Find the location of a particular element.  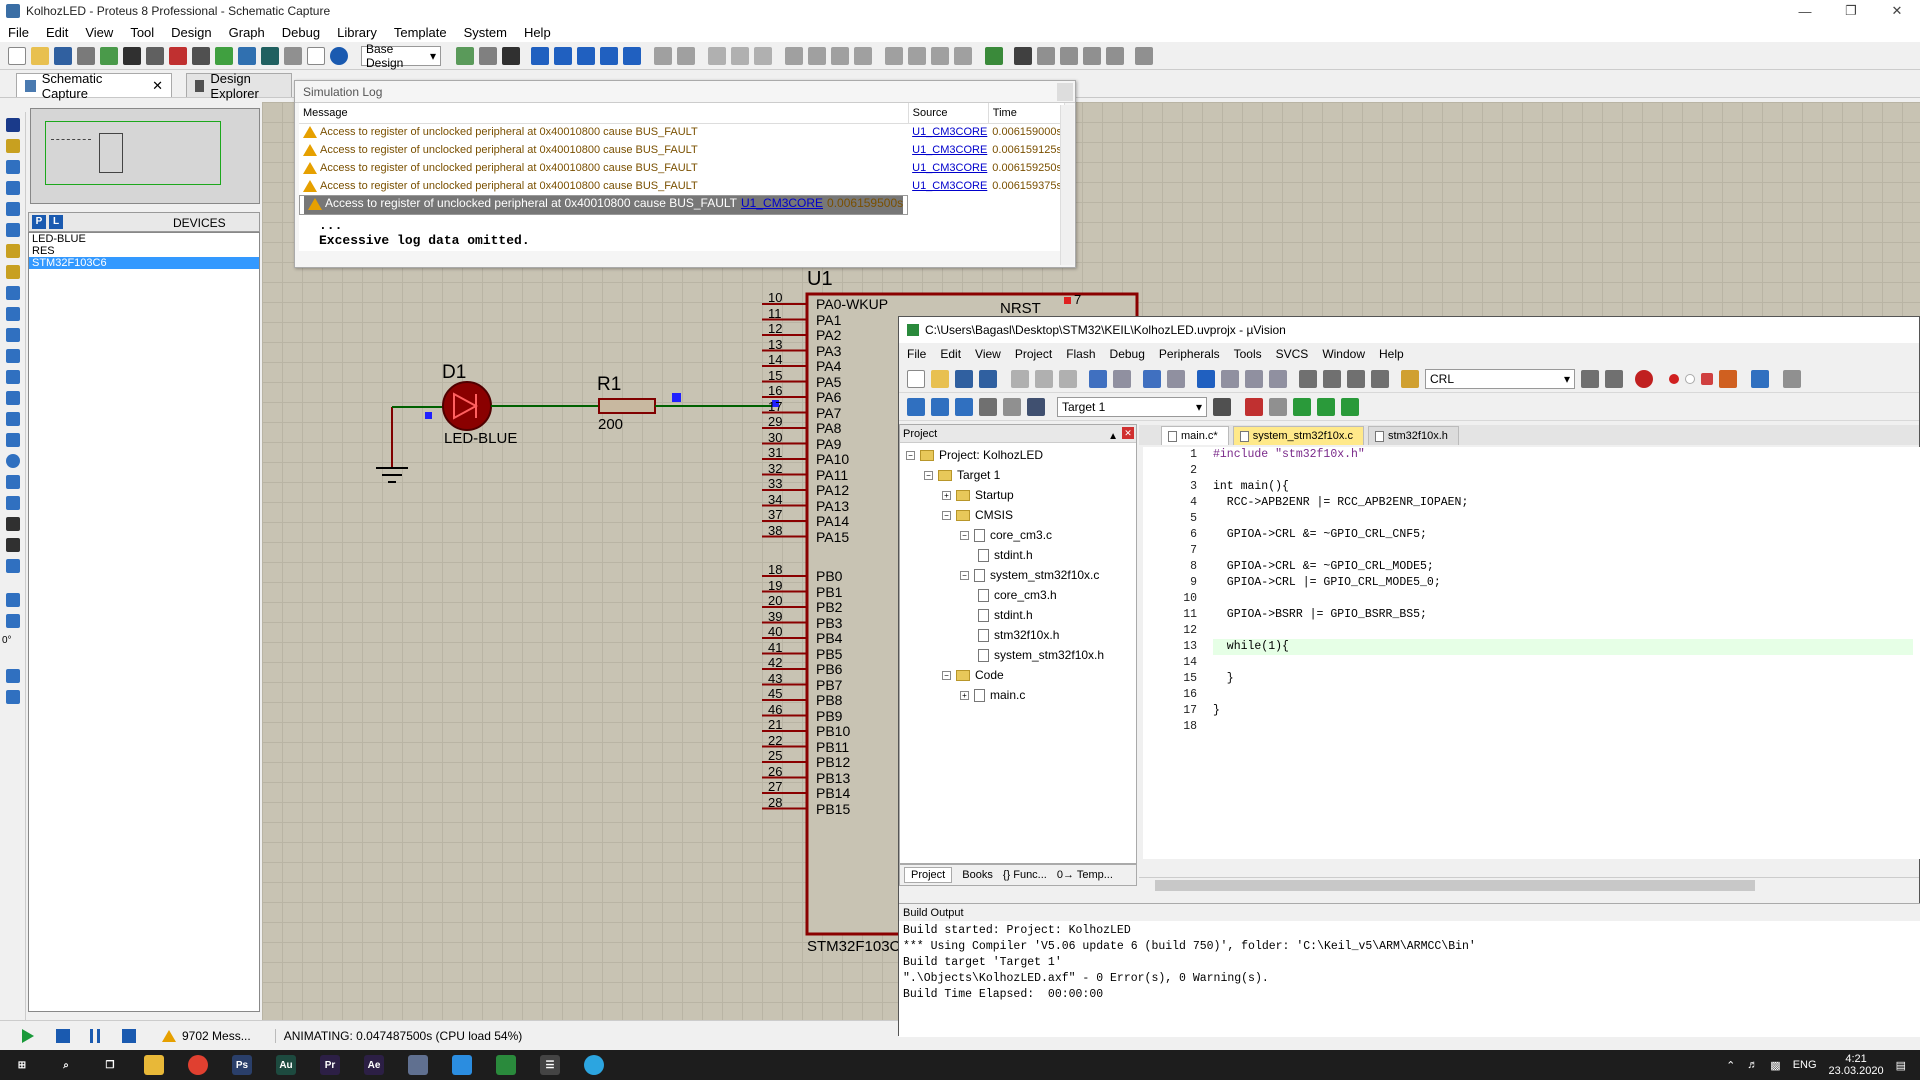

paste-icon is located at coordinates (763, 55).